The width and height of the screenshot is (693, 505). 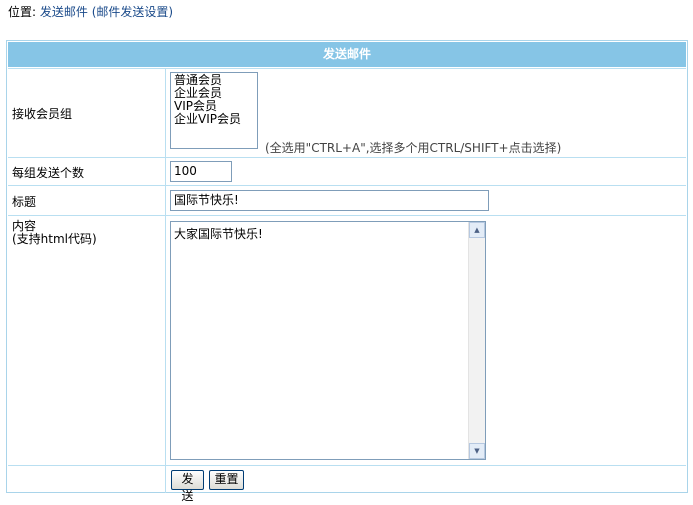 I want to click on row-actions: 发送 重置, so click(x=347, y=484).